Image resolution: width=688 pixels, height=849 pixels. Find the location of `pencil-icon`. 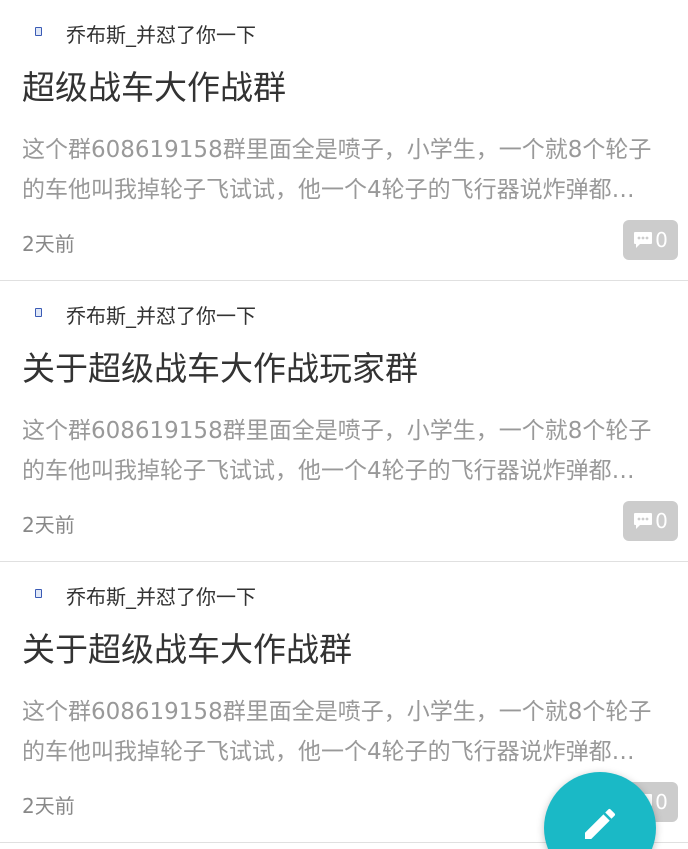

pencil-icon is located at coordinates (600, 823).